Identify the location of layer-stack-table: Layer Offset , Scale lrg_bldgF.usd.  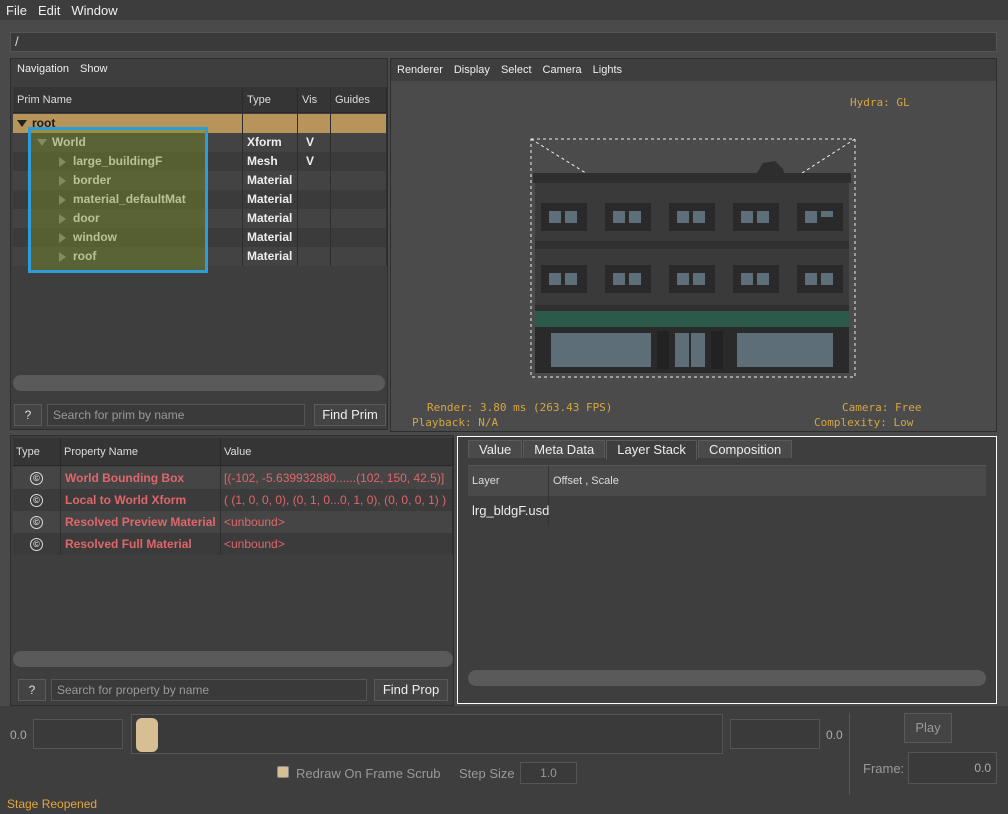
(727, 576).